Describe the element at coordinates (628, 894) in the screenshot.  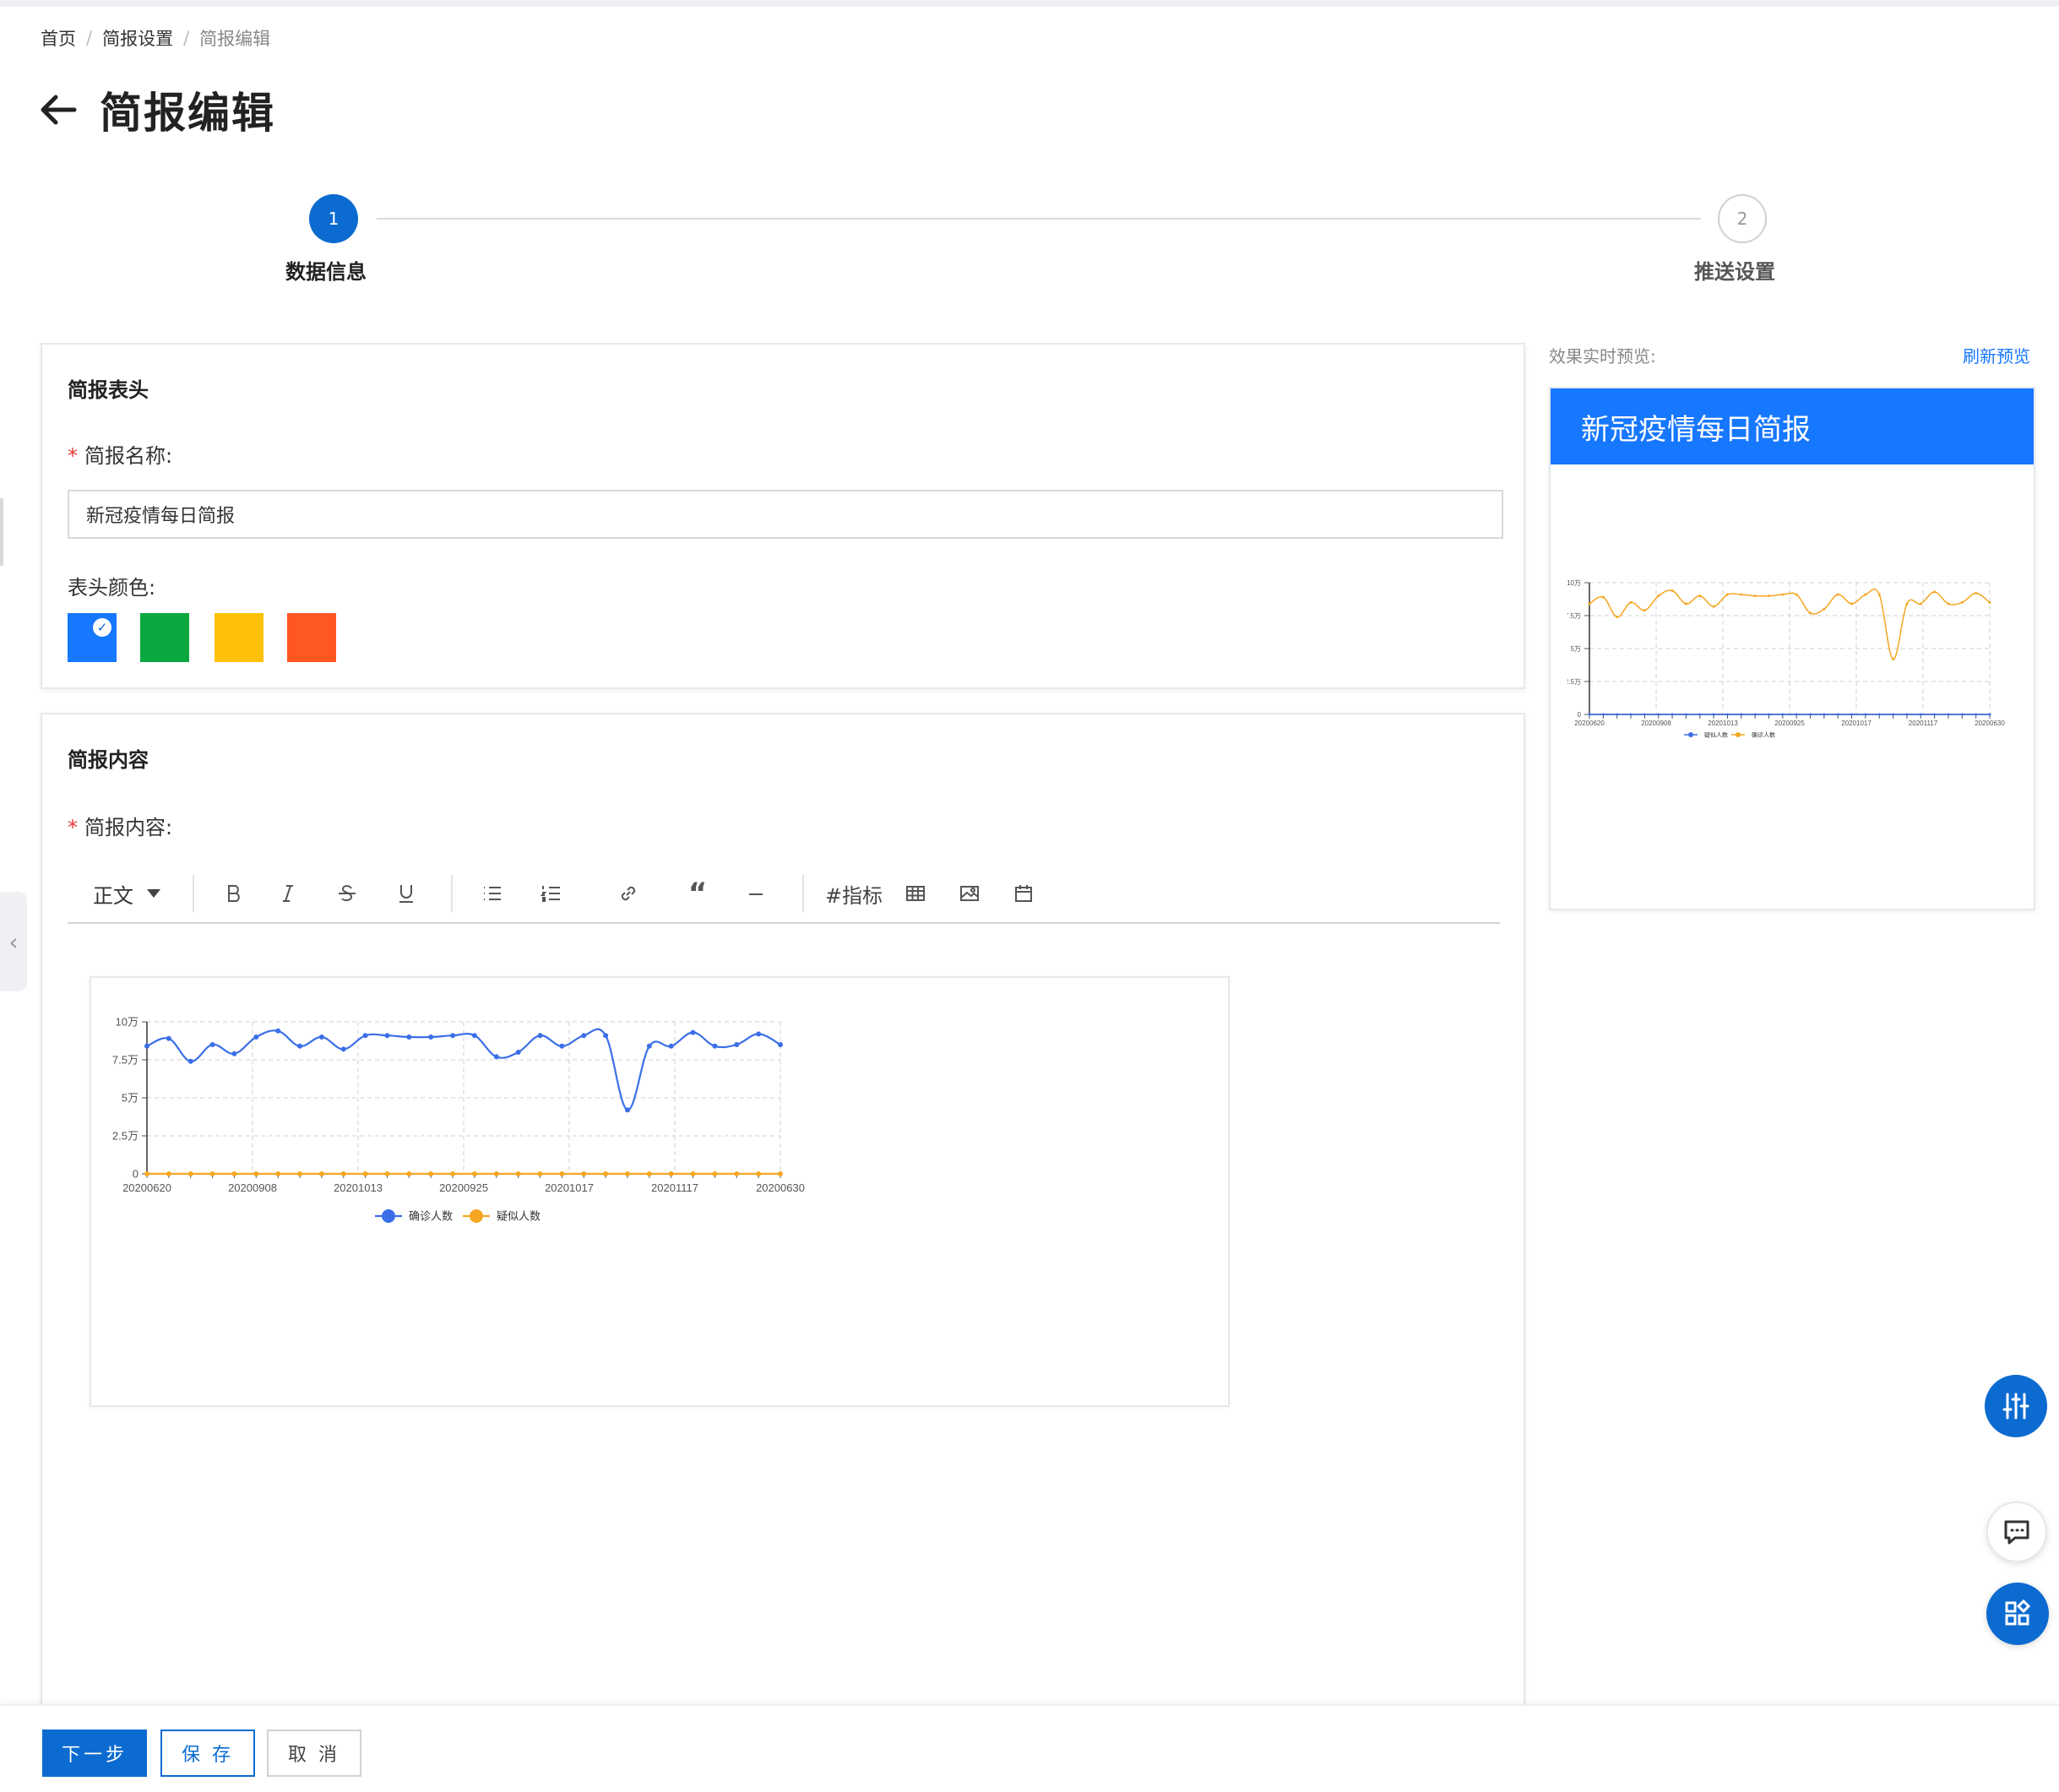
I see `link-button` at that location.